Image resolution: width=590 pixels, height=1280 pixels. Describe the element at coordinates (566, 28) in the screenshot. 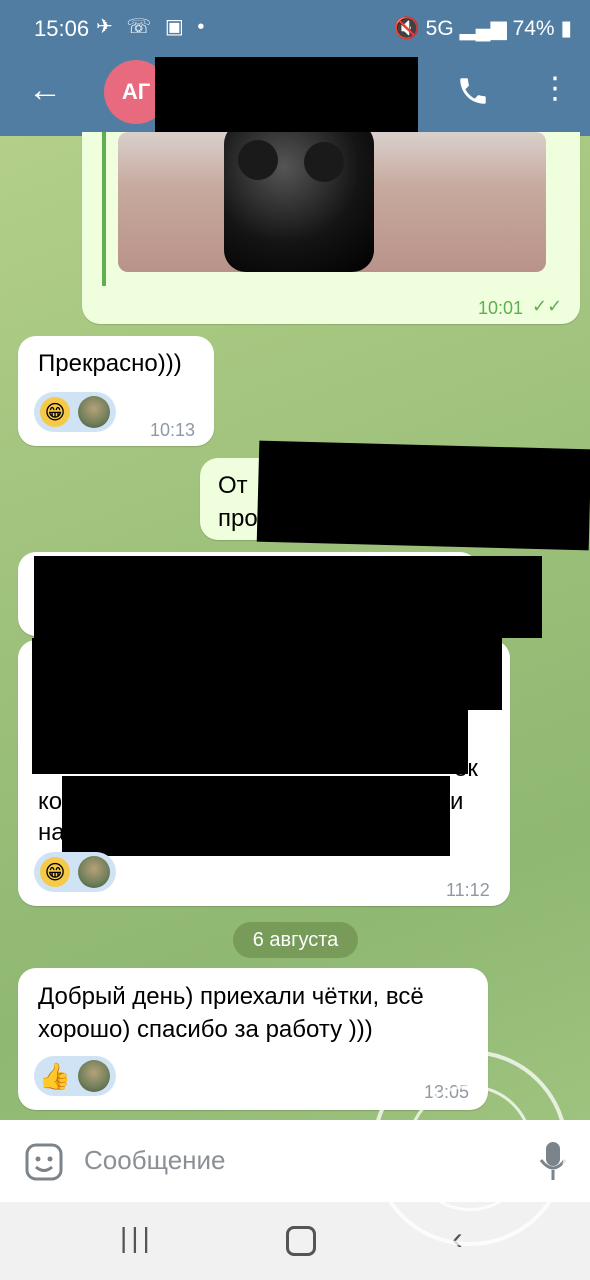

I see `battery-icon: ▮` at that location.